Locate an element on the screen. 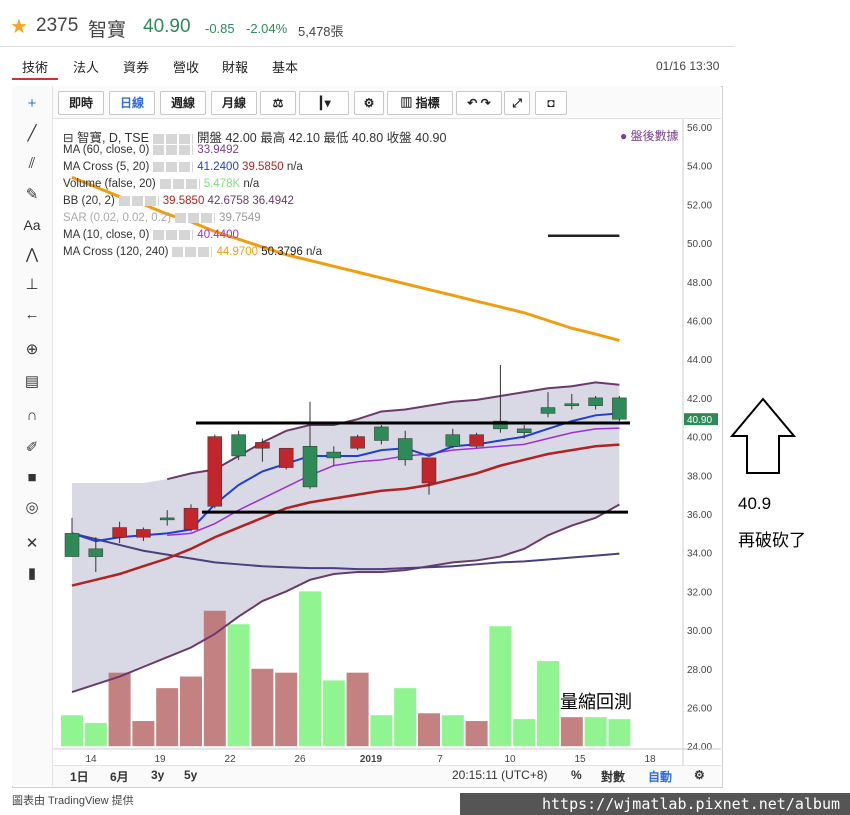 Image resolution: width=850 pixels, height=815 pixels. settings-icon: ⚙ is located at coordinates (699, 775).